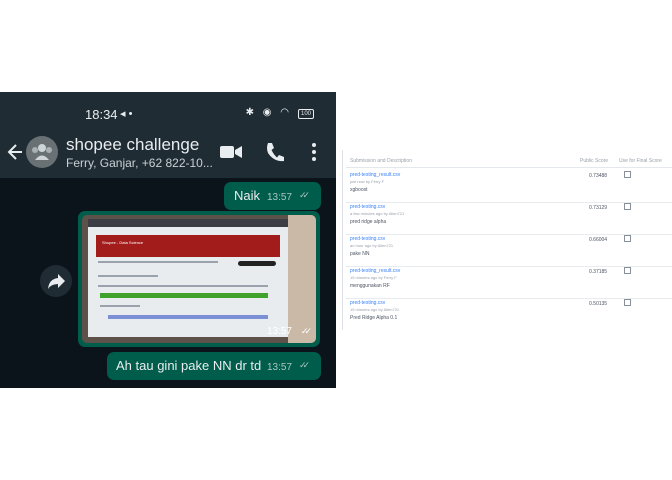 Image resolution: width=672 pixels, height=480 pixels. I want to click on submission-description: Pred Ridge Alpha 0.1, so click(374, 318).